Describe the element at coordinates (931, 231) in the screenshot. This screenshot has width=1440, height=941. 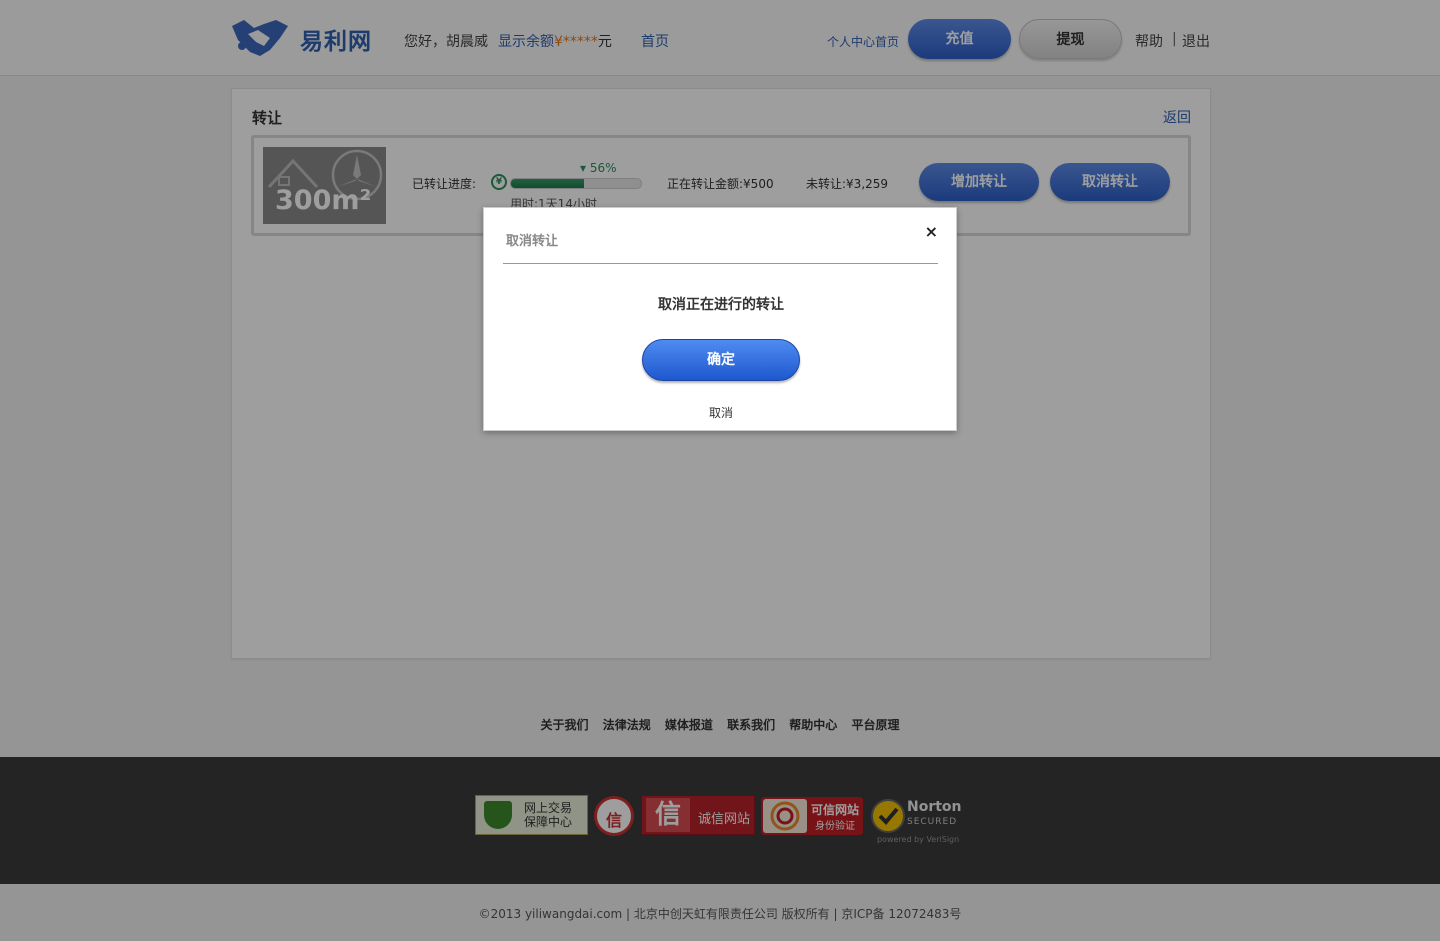
I see `close-icon: ×` at that location.